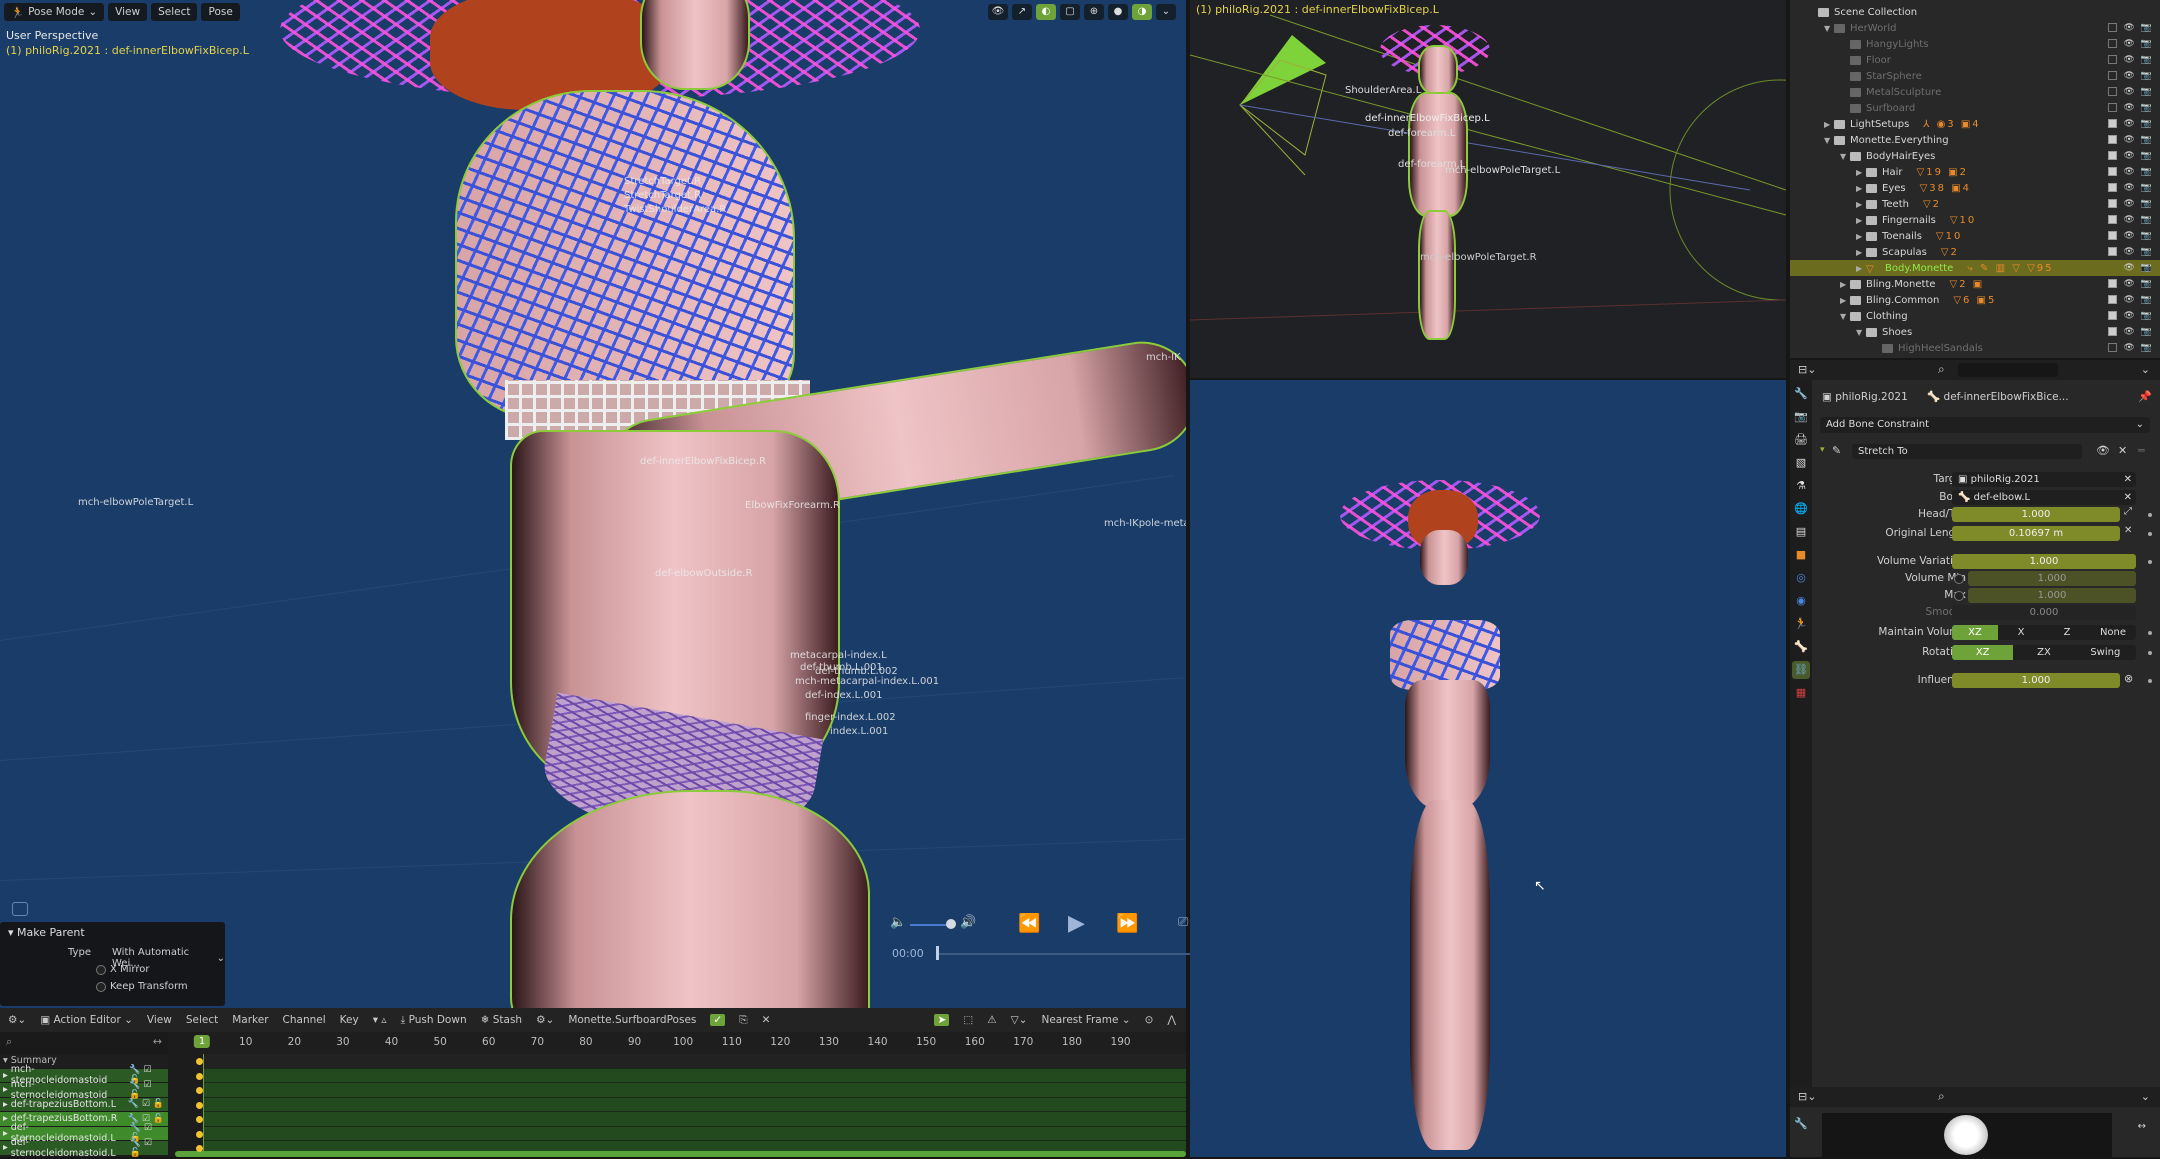 This screenshot has height=1159, width=2160. I want to click on mode-dropdown: 🏃 Pose Mode ⌄, so click(54, 12).